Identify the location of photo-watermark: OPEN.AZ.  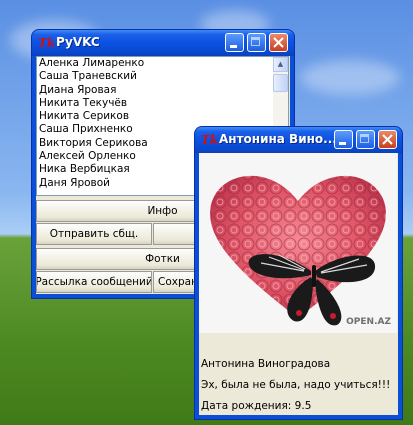
(368, 322).